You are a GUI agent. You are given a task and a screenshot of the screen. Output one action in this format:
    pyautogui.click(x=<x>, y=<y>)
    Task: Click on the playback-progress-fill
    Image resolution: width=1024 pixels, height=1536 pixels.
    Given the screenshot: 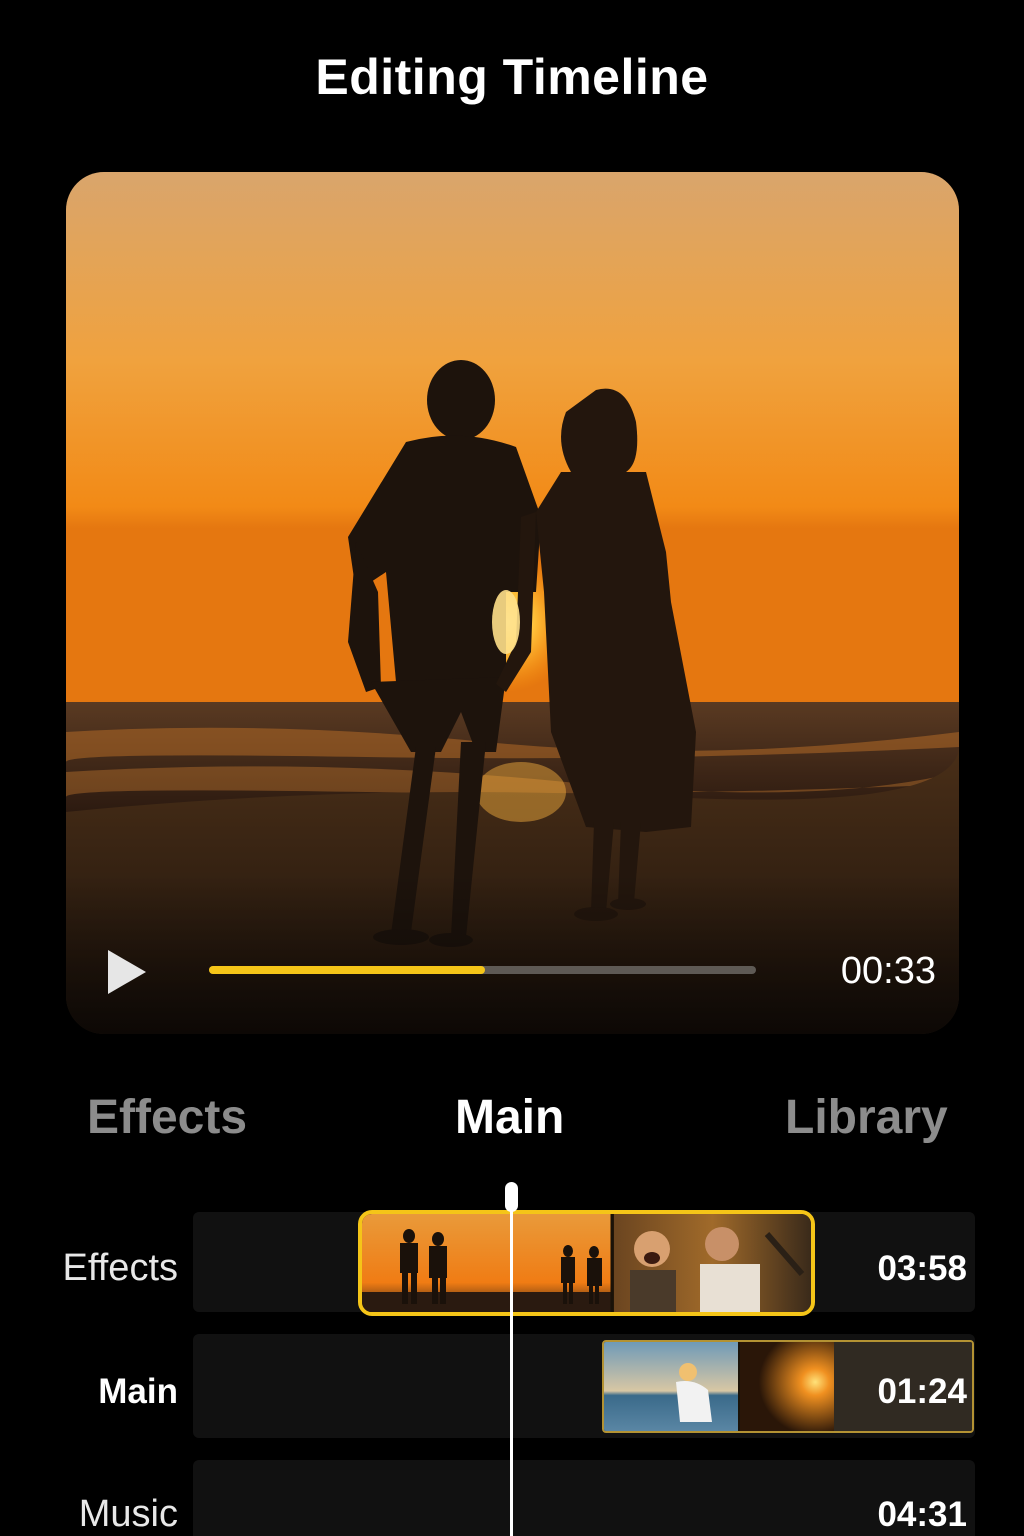 What is the action you would take?
    pyautogui.click(x=347, y=970)
    